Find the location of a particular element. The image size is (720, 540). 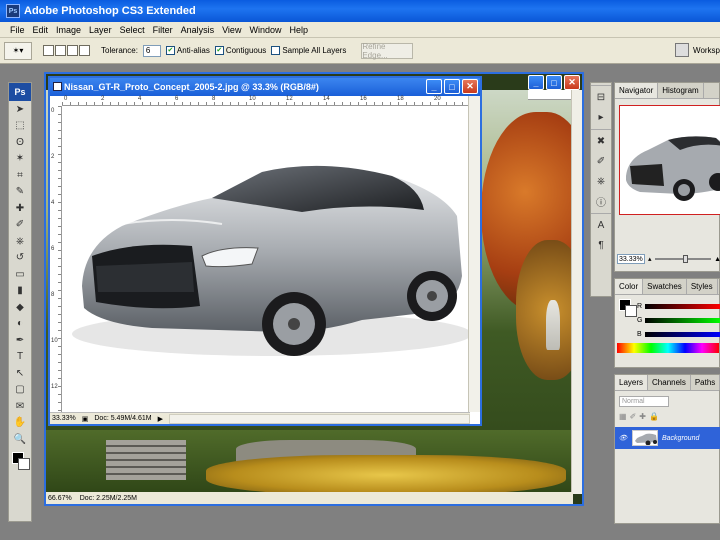

menu-image: Image is located at coordinates (68, 30).